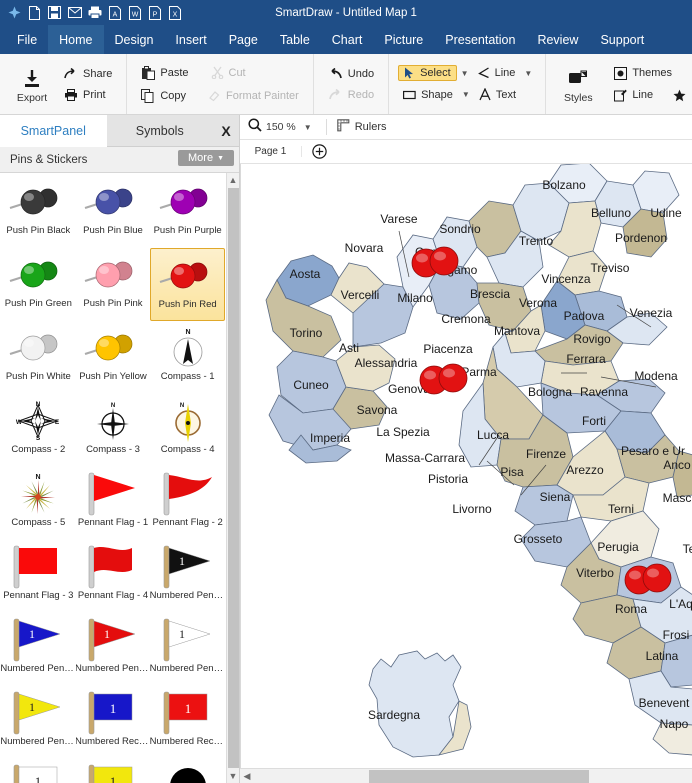  Describe the element at coordinates (361, 127) in the screenshot. I see `rulers-button: Rulers` at that location.